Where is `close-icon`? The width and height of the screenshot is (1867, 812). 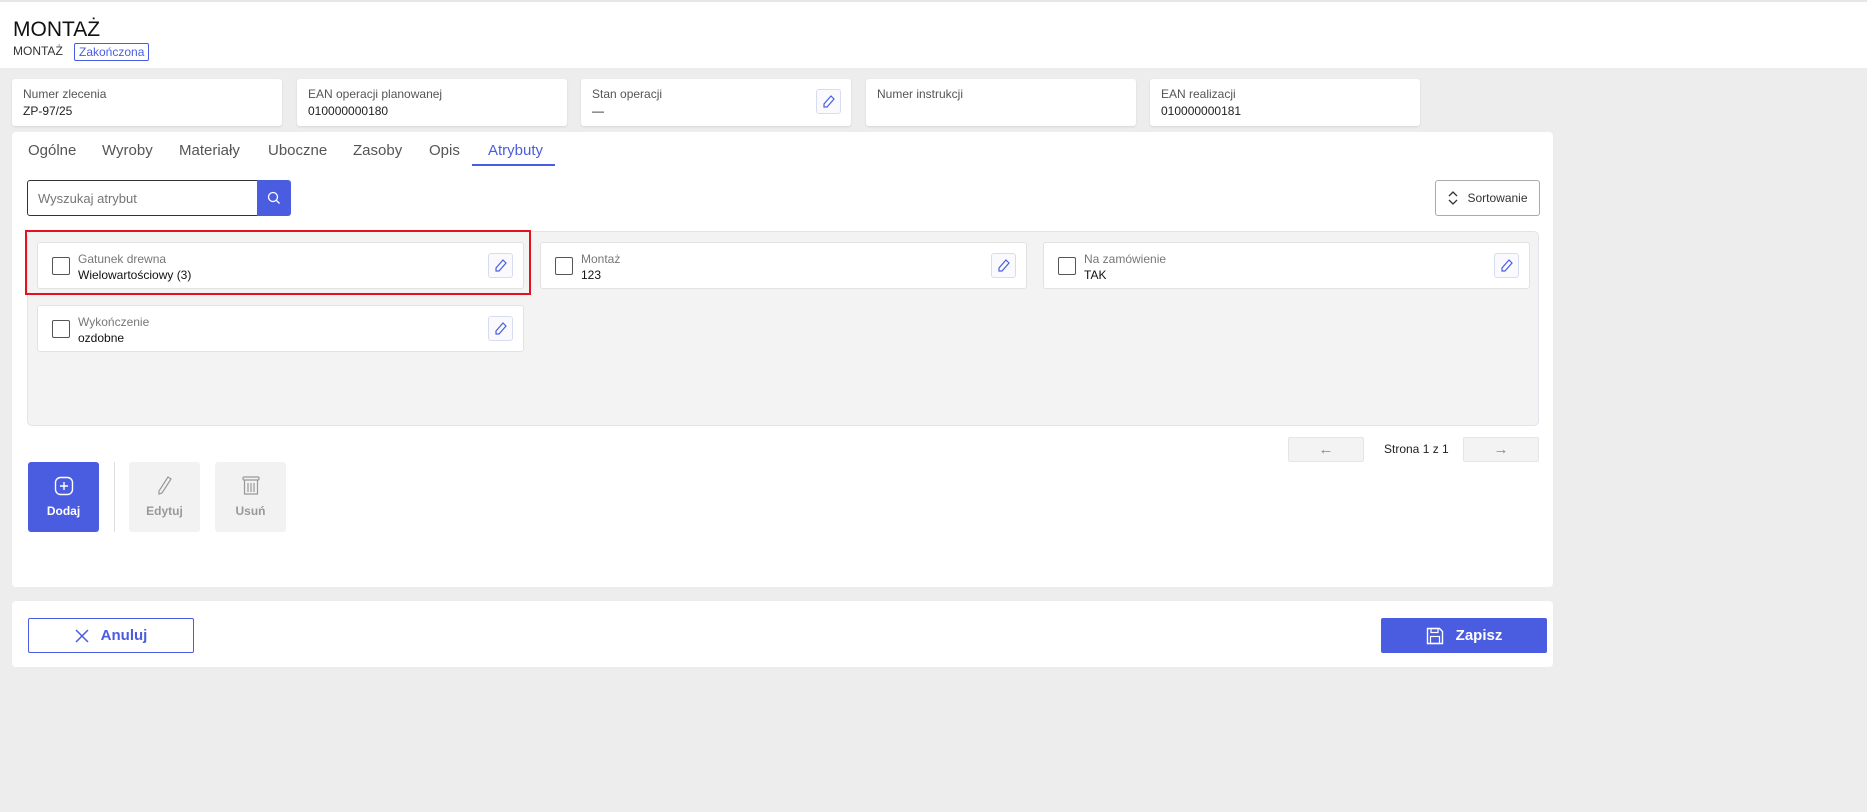
close-icon is located at coordinates (82, 635).